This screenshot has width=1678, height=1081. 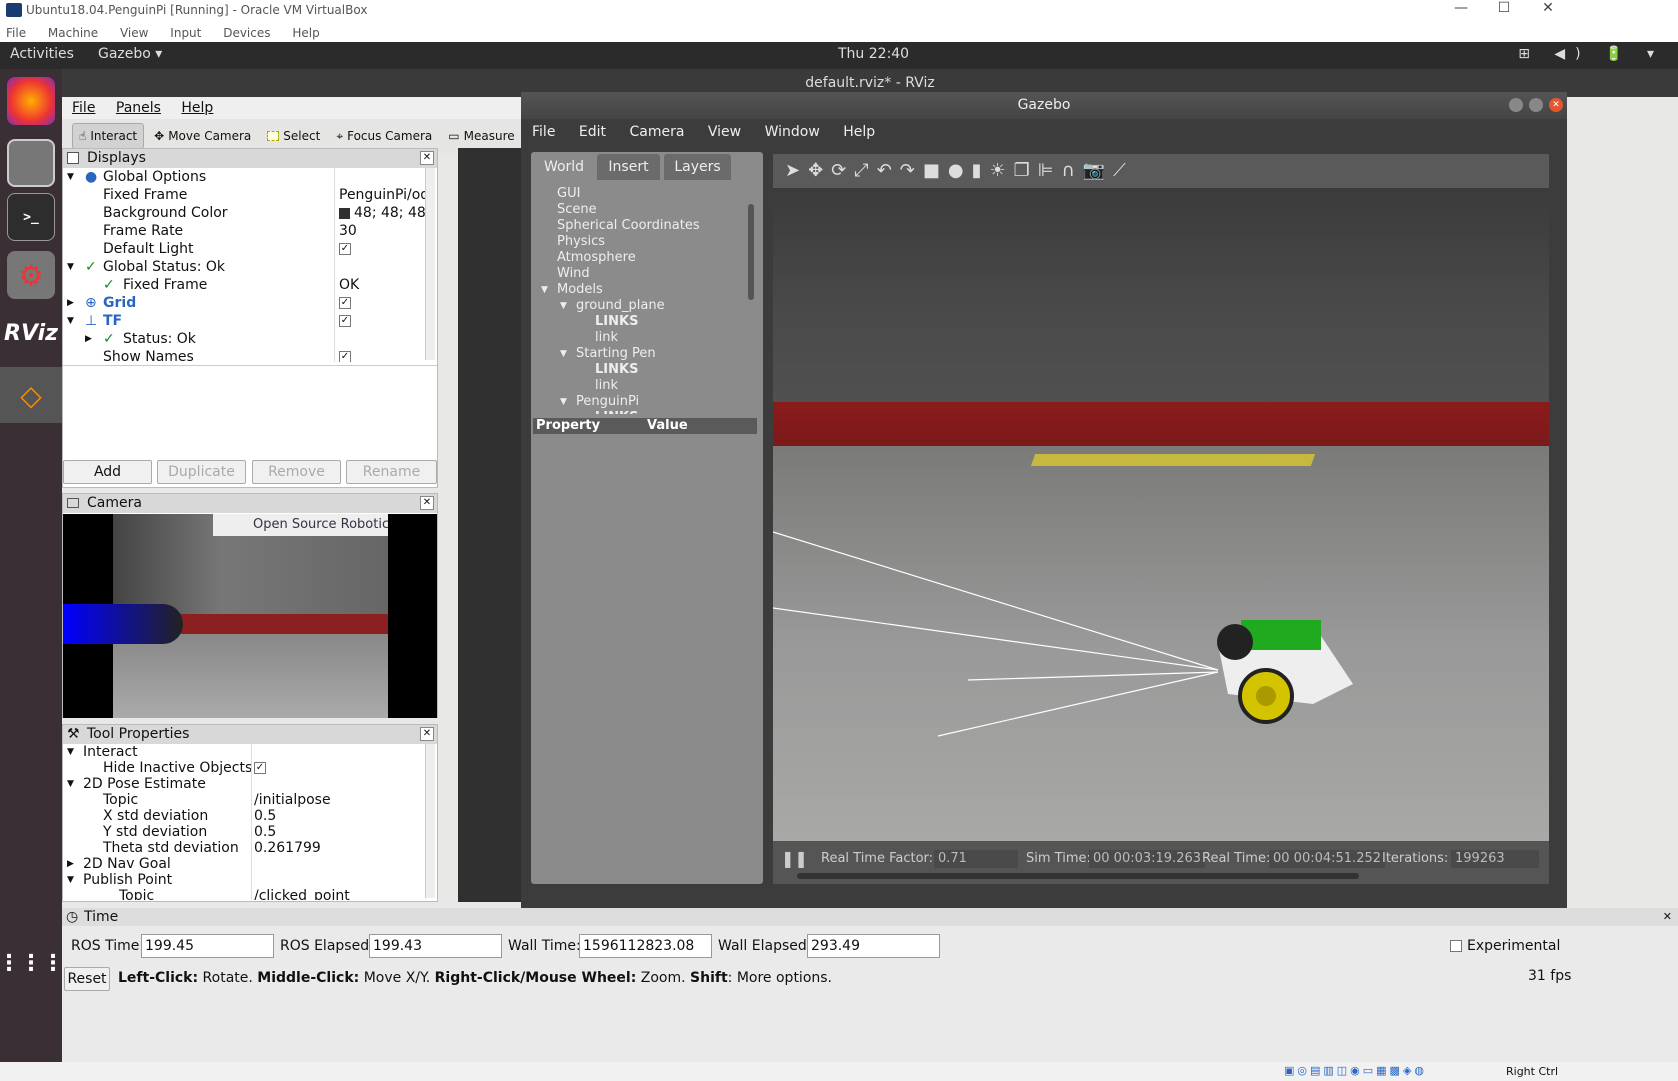 I want to click on gz-box-icon: ■, so click(x=935, y=170).